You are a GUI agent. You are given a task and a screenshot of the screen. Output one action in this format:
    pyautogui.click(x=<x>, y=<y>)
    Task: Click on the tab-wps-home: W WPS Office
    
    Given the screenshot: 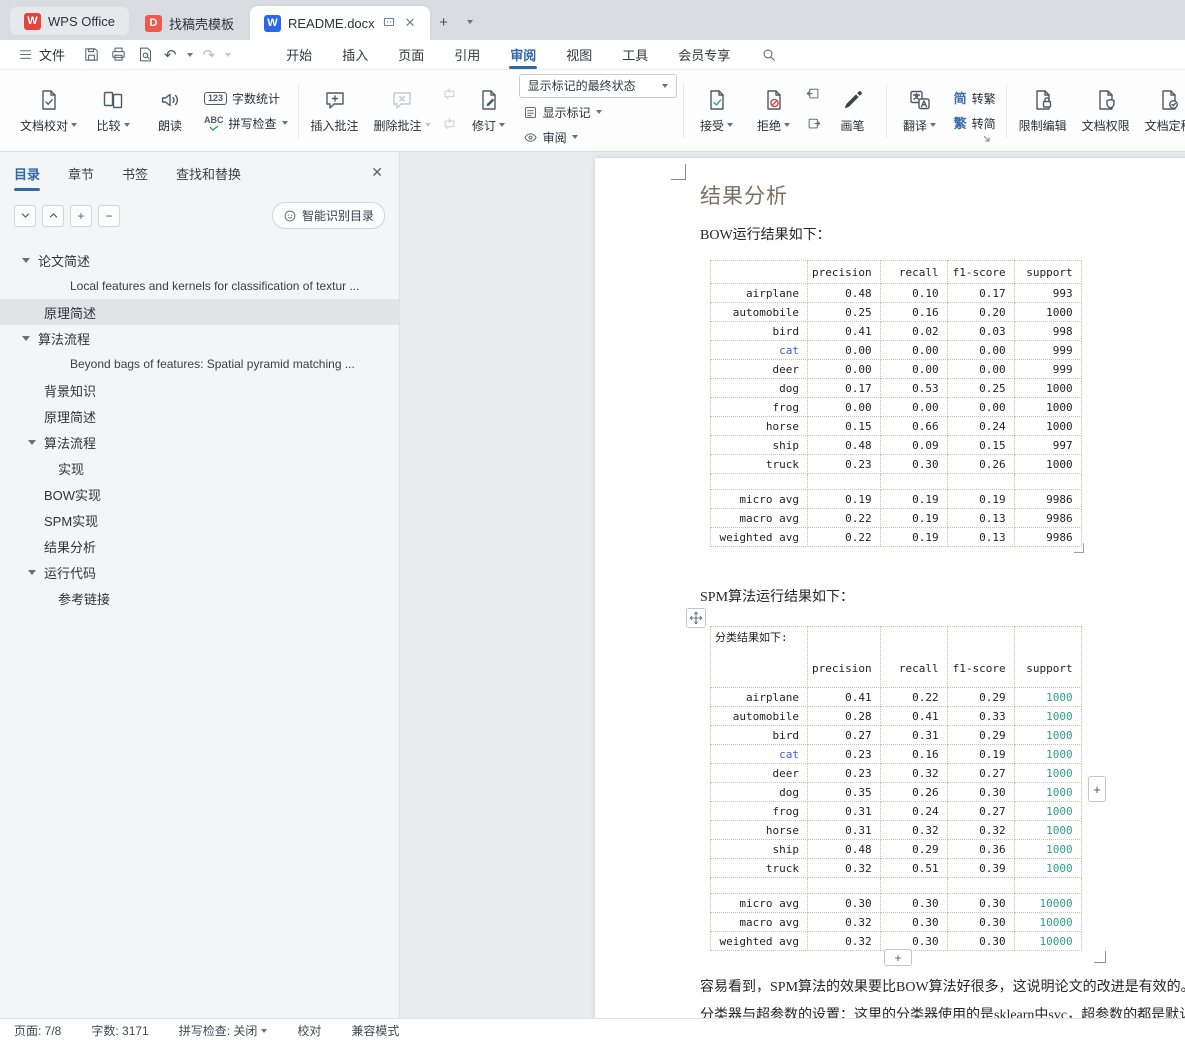 What is the action you would take?
    pyautogui.click(x=69, y=21)
    